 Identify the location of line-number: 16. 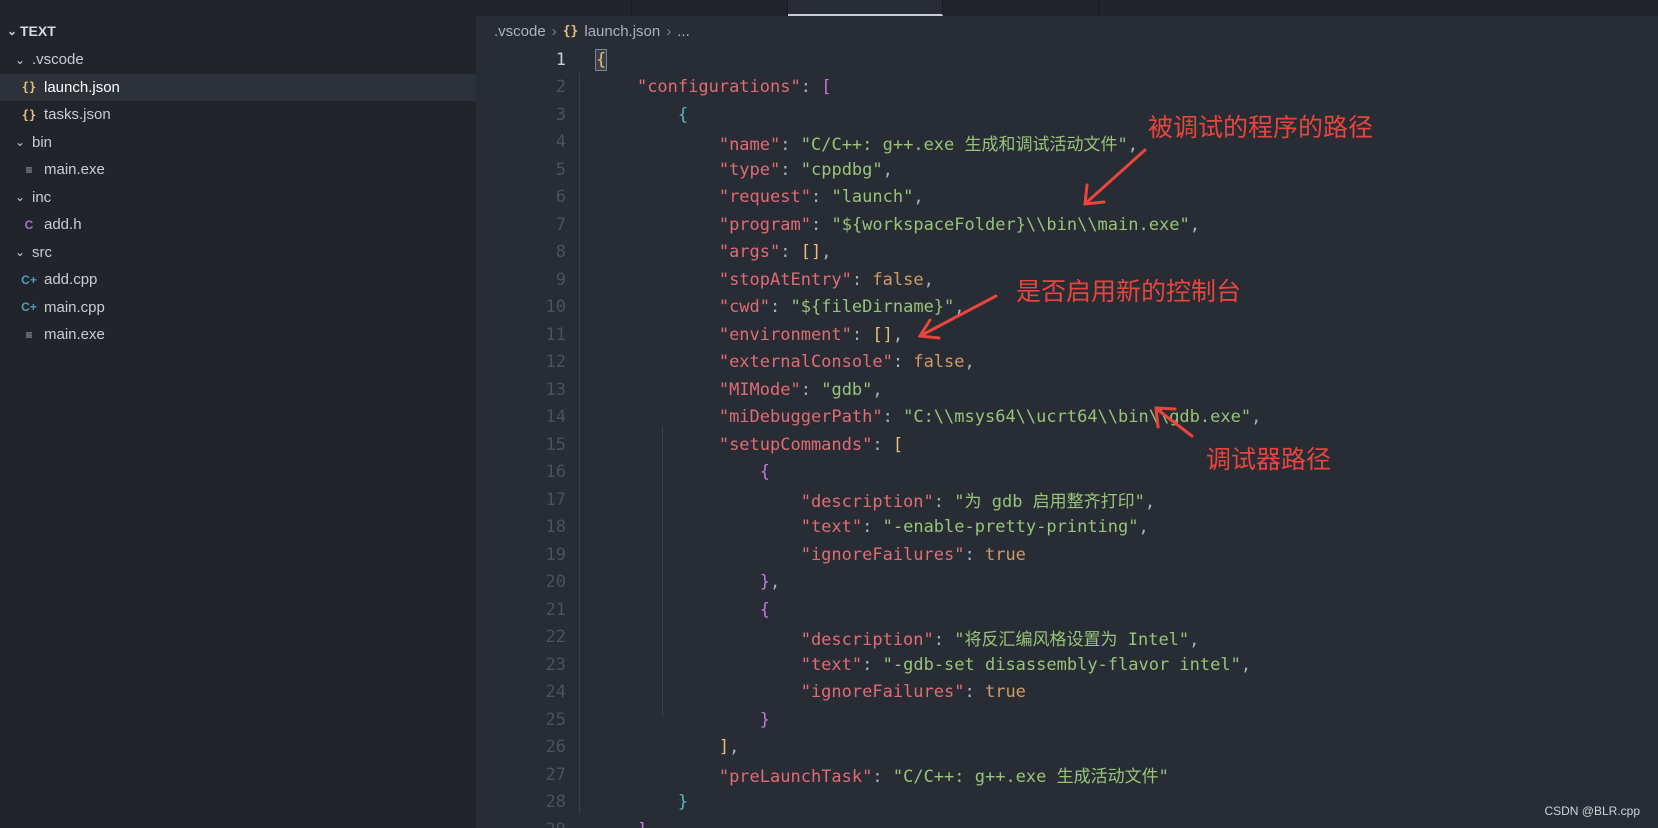
(555, 472).